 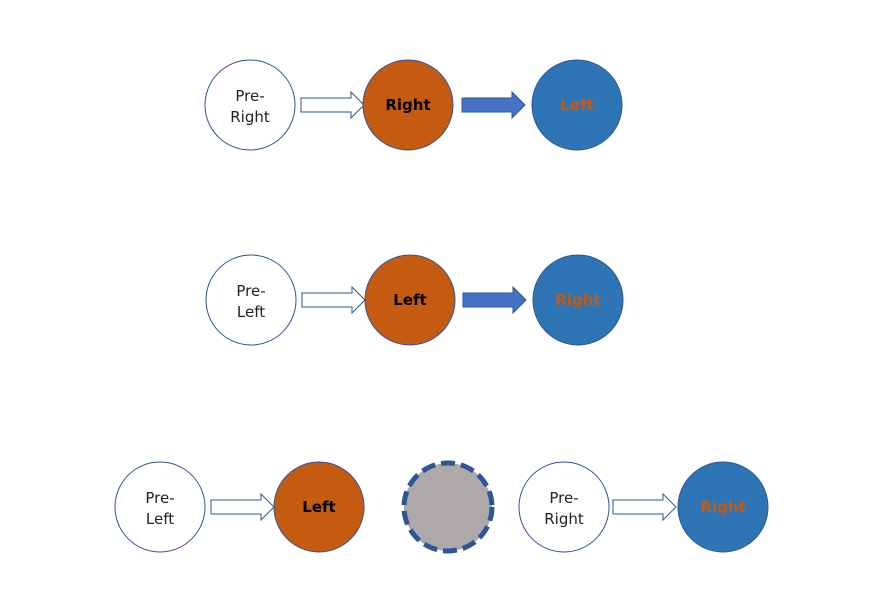 I want to click on row-3: Pre- Left Left Pre- Right Right, so click(x=441, y=507).